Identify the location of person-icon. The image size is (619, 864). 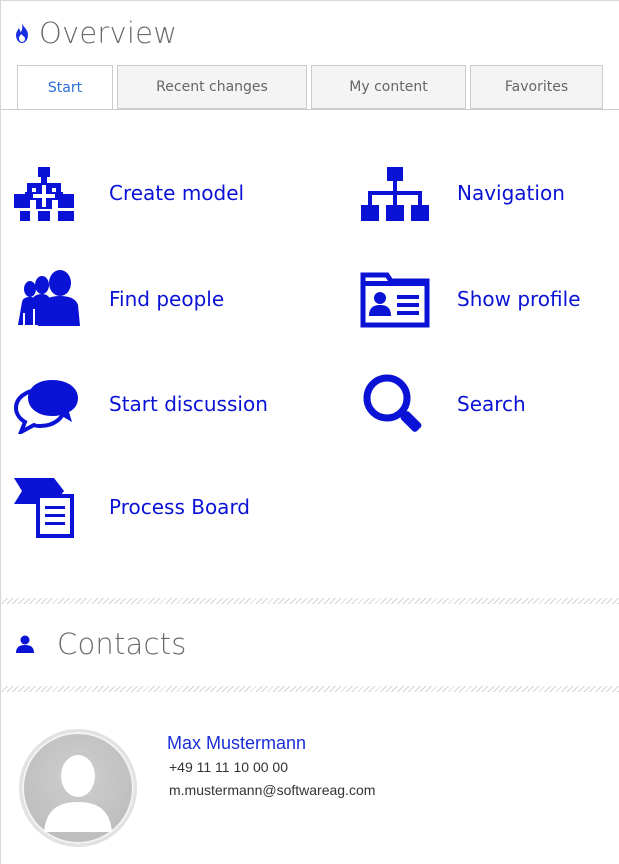
(25, 644).